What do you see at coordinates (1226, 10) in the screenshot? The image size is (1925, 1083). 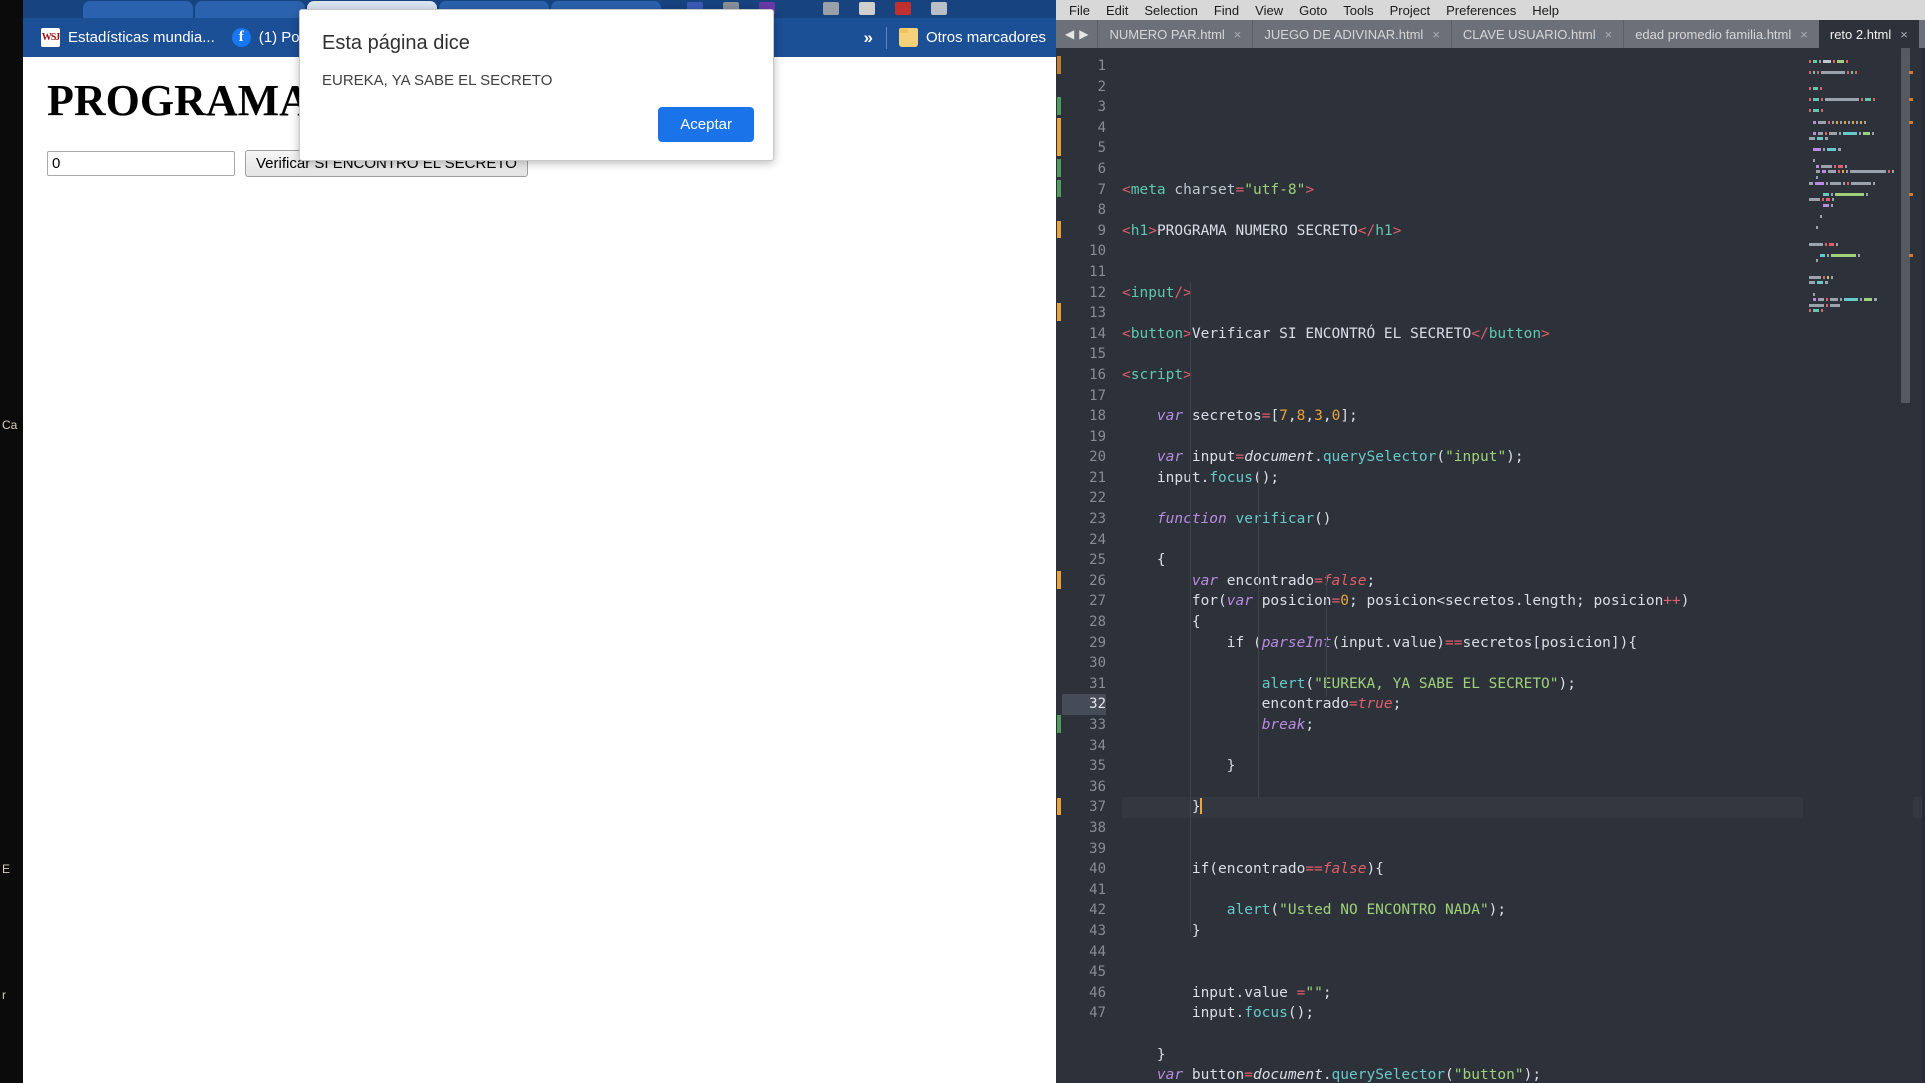 I see `menu-item-find: Find` at bounding box center [1226, 10].